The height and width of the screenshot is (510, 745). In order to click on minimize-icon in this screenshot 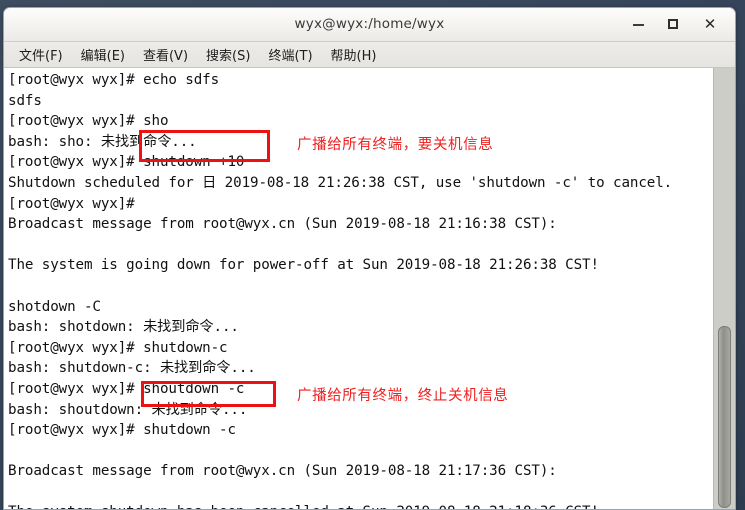, I will do `click(638, 24)`.